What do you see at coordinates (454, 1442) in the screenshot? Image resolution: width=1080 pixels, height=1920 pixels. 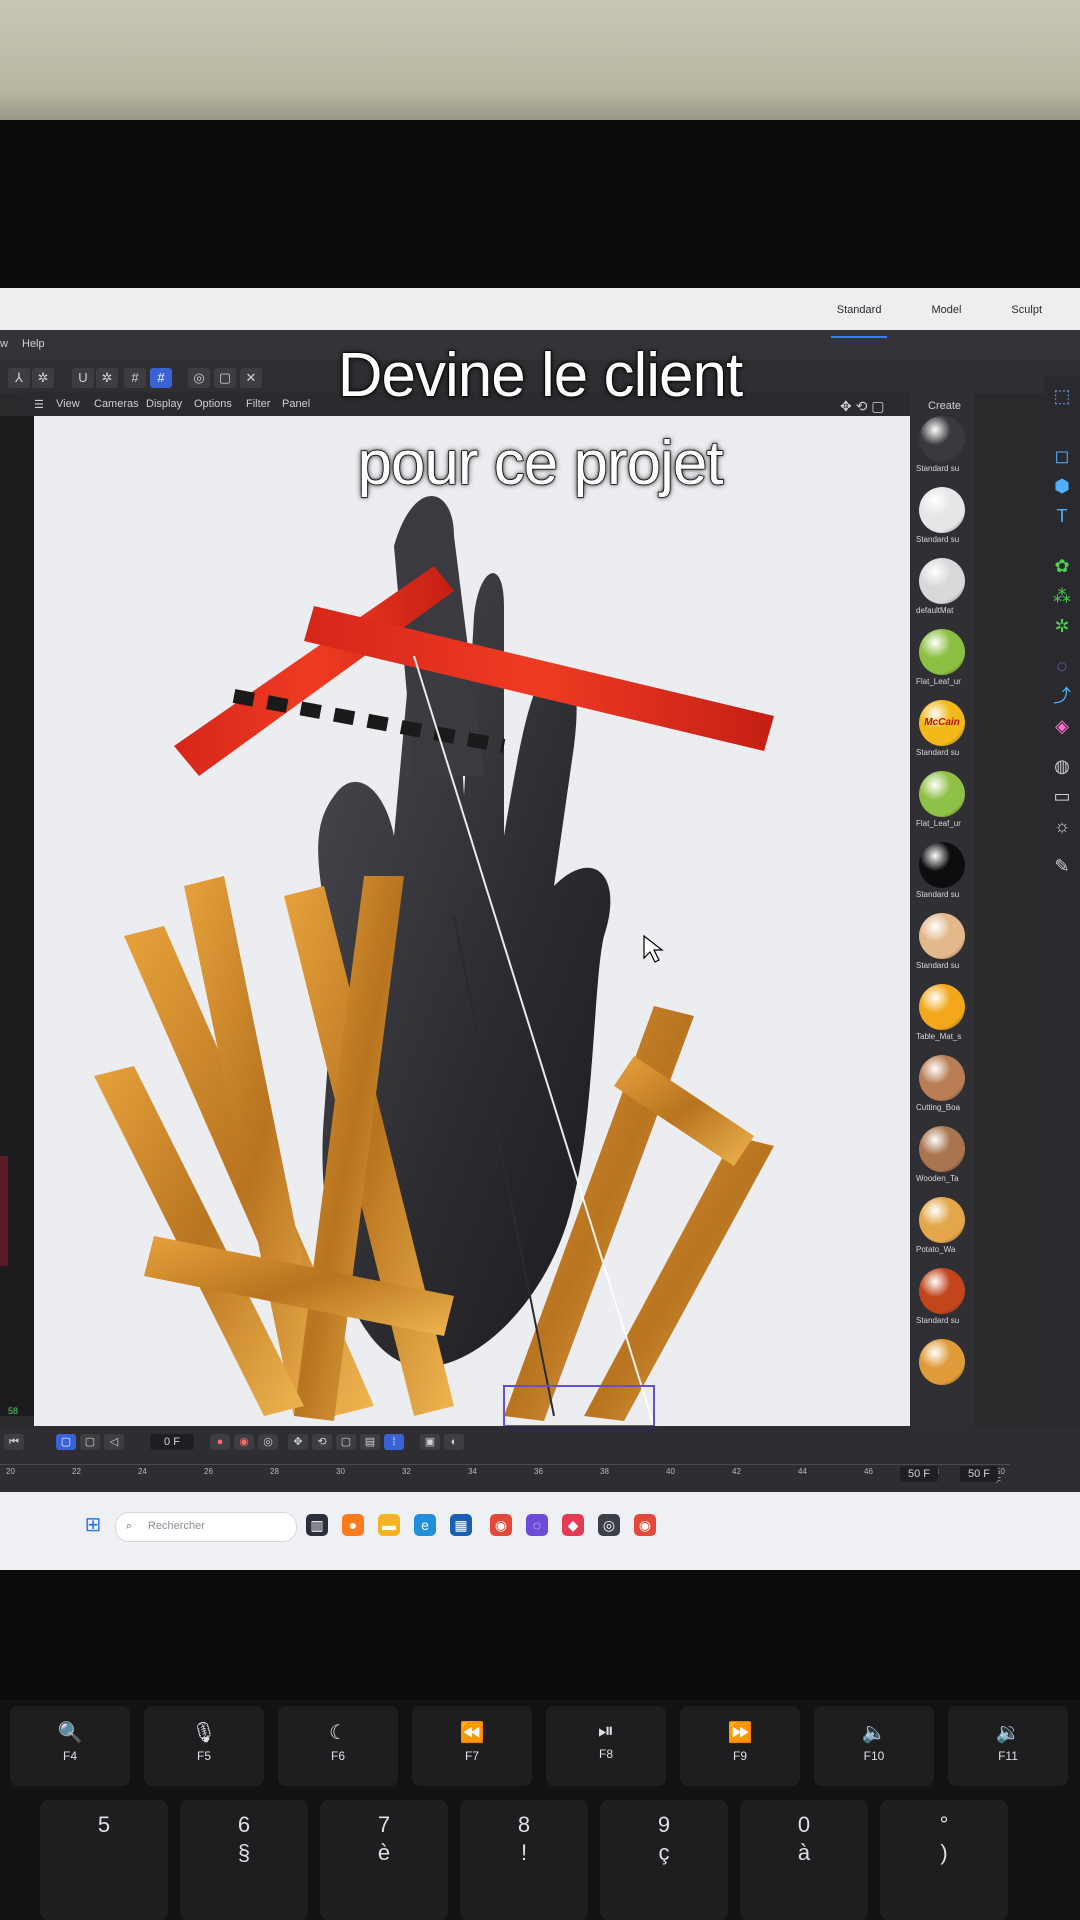 I see `loop-icon: ◐` at bounding box center [454, 1442].